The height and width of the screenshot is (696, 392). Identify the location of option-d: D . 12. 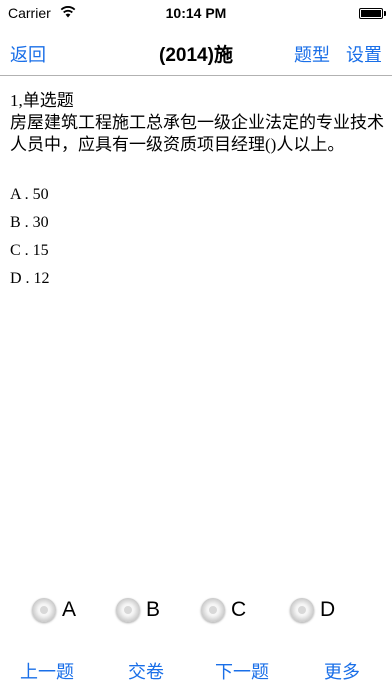
(30, 278).